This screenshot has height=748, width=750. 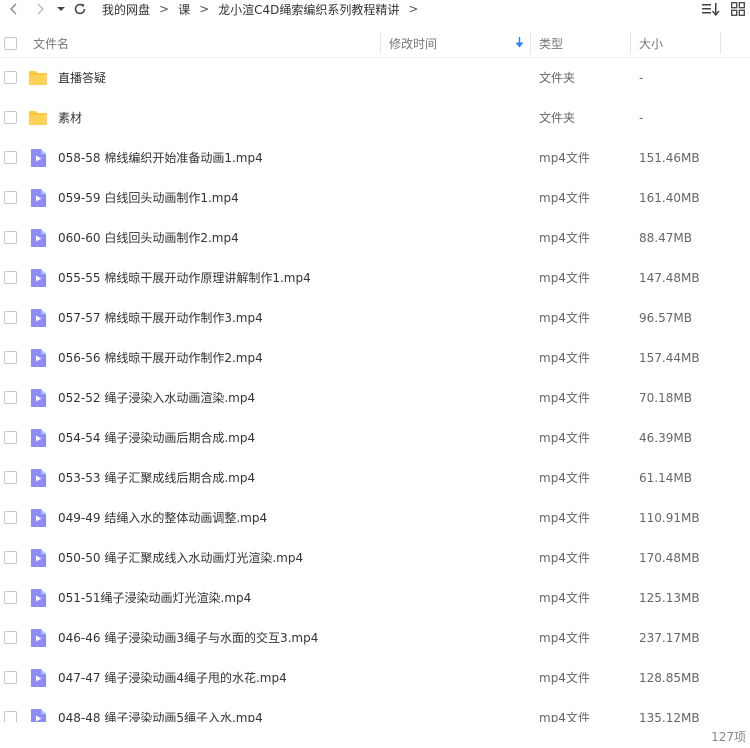 What do you see at coordinates (669, 518) in the screenshot?
I see `file-size: 110.91MB` at bounding box center [669, 518].